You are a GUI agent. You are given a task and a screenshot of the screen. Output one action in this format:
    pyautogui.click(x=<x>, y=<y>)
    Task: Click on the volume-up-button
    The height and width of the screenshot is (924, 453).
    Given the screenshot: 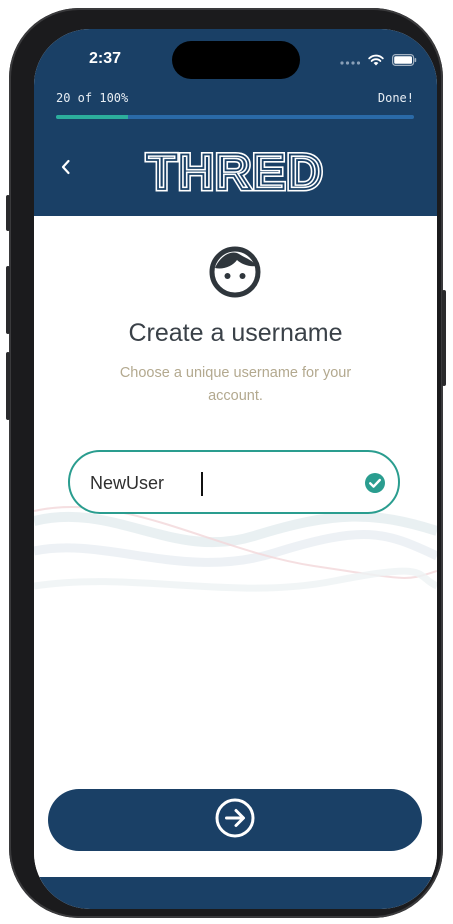 What is the action you would take?
    pyautogui.click(x=8, y=300)
    